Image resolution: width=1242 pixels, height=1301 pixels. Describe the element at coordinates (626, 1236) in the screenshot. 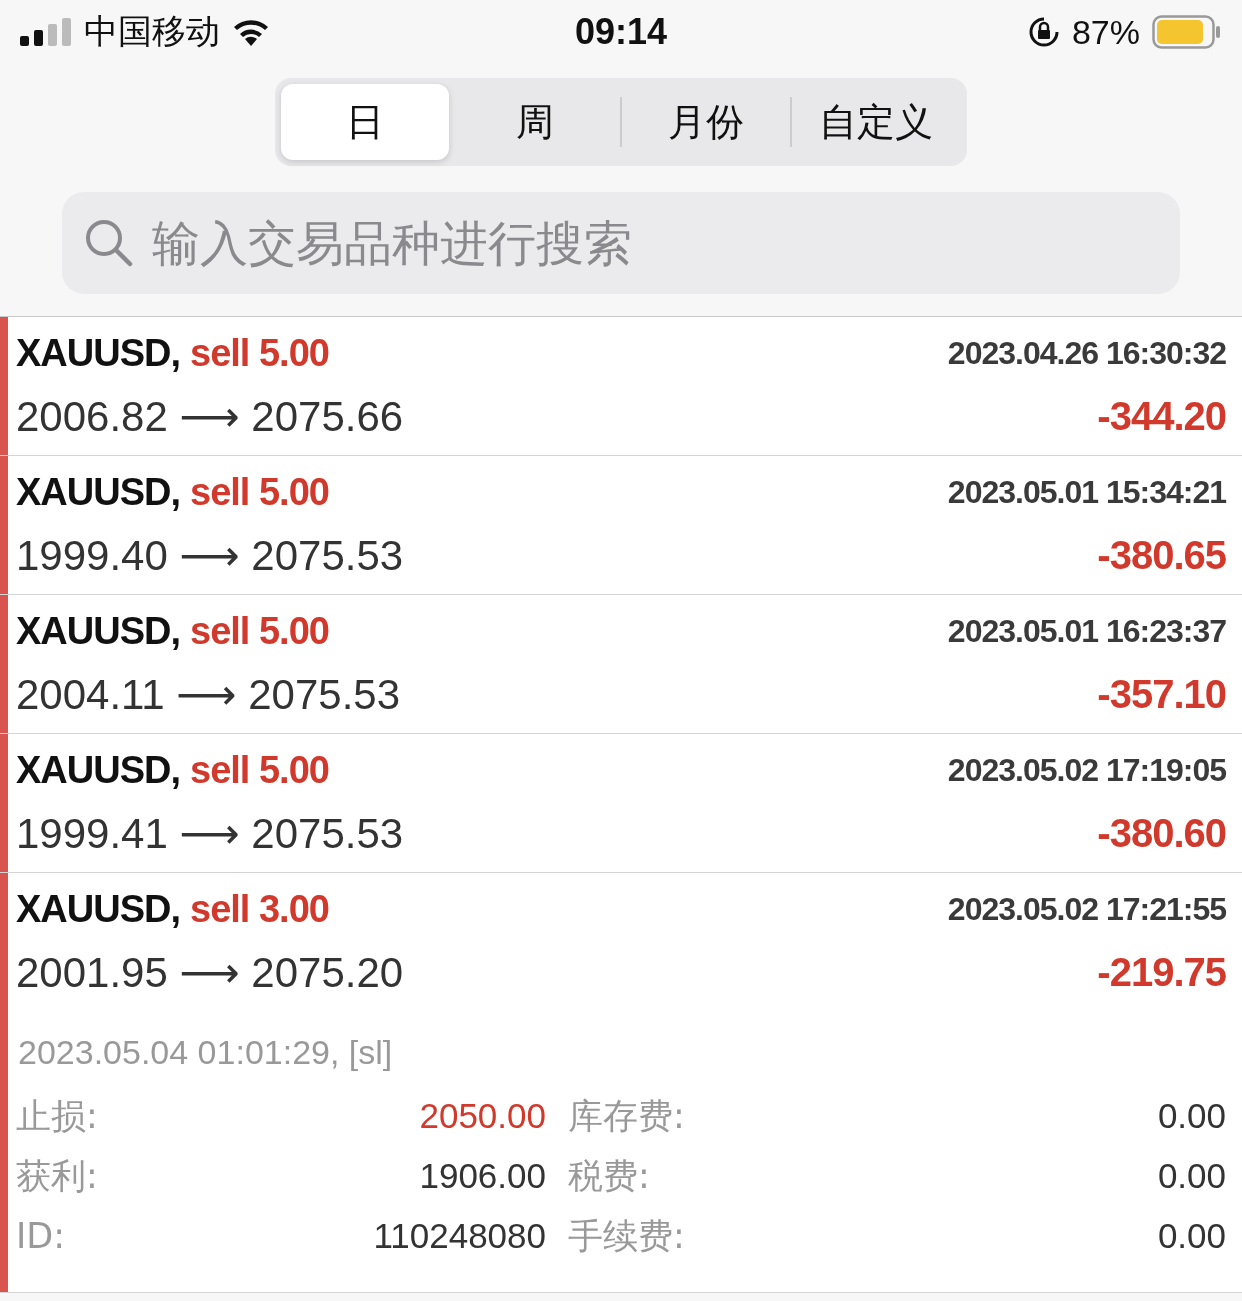

I see `detail-label: 手续费:` at that location.